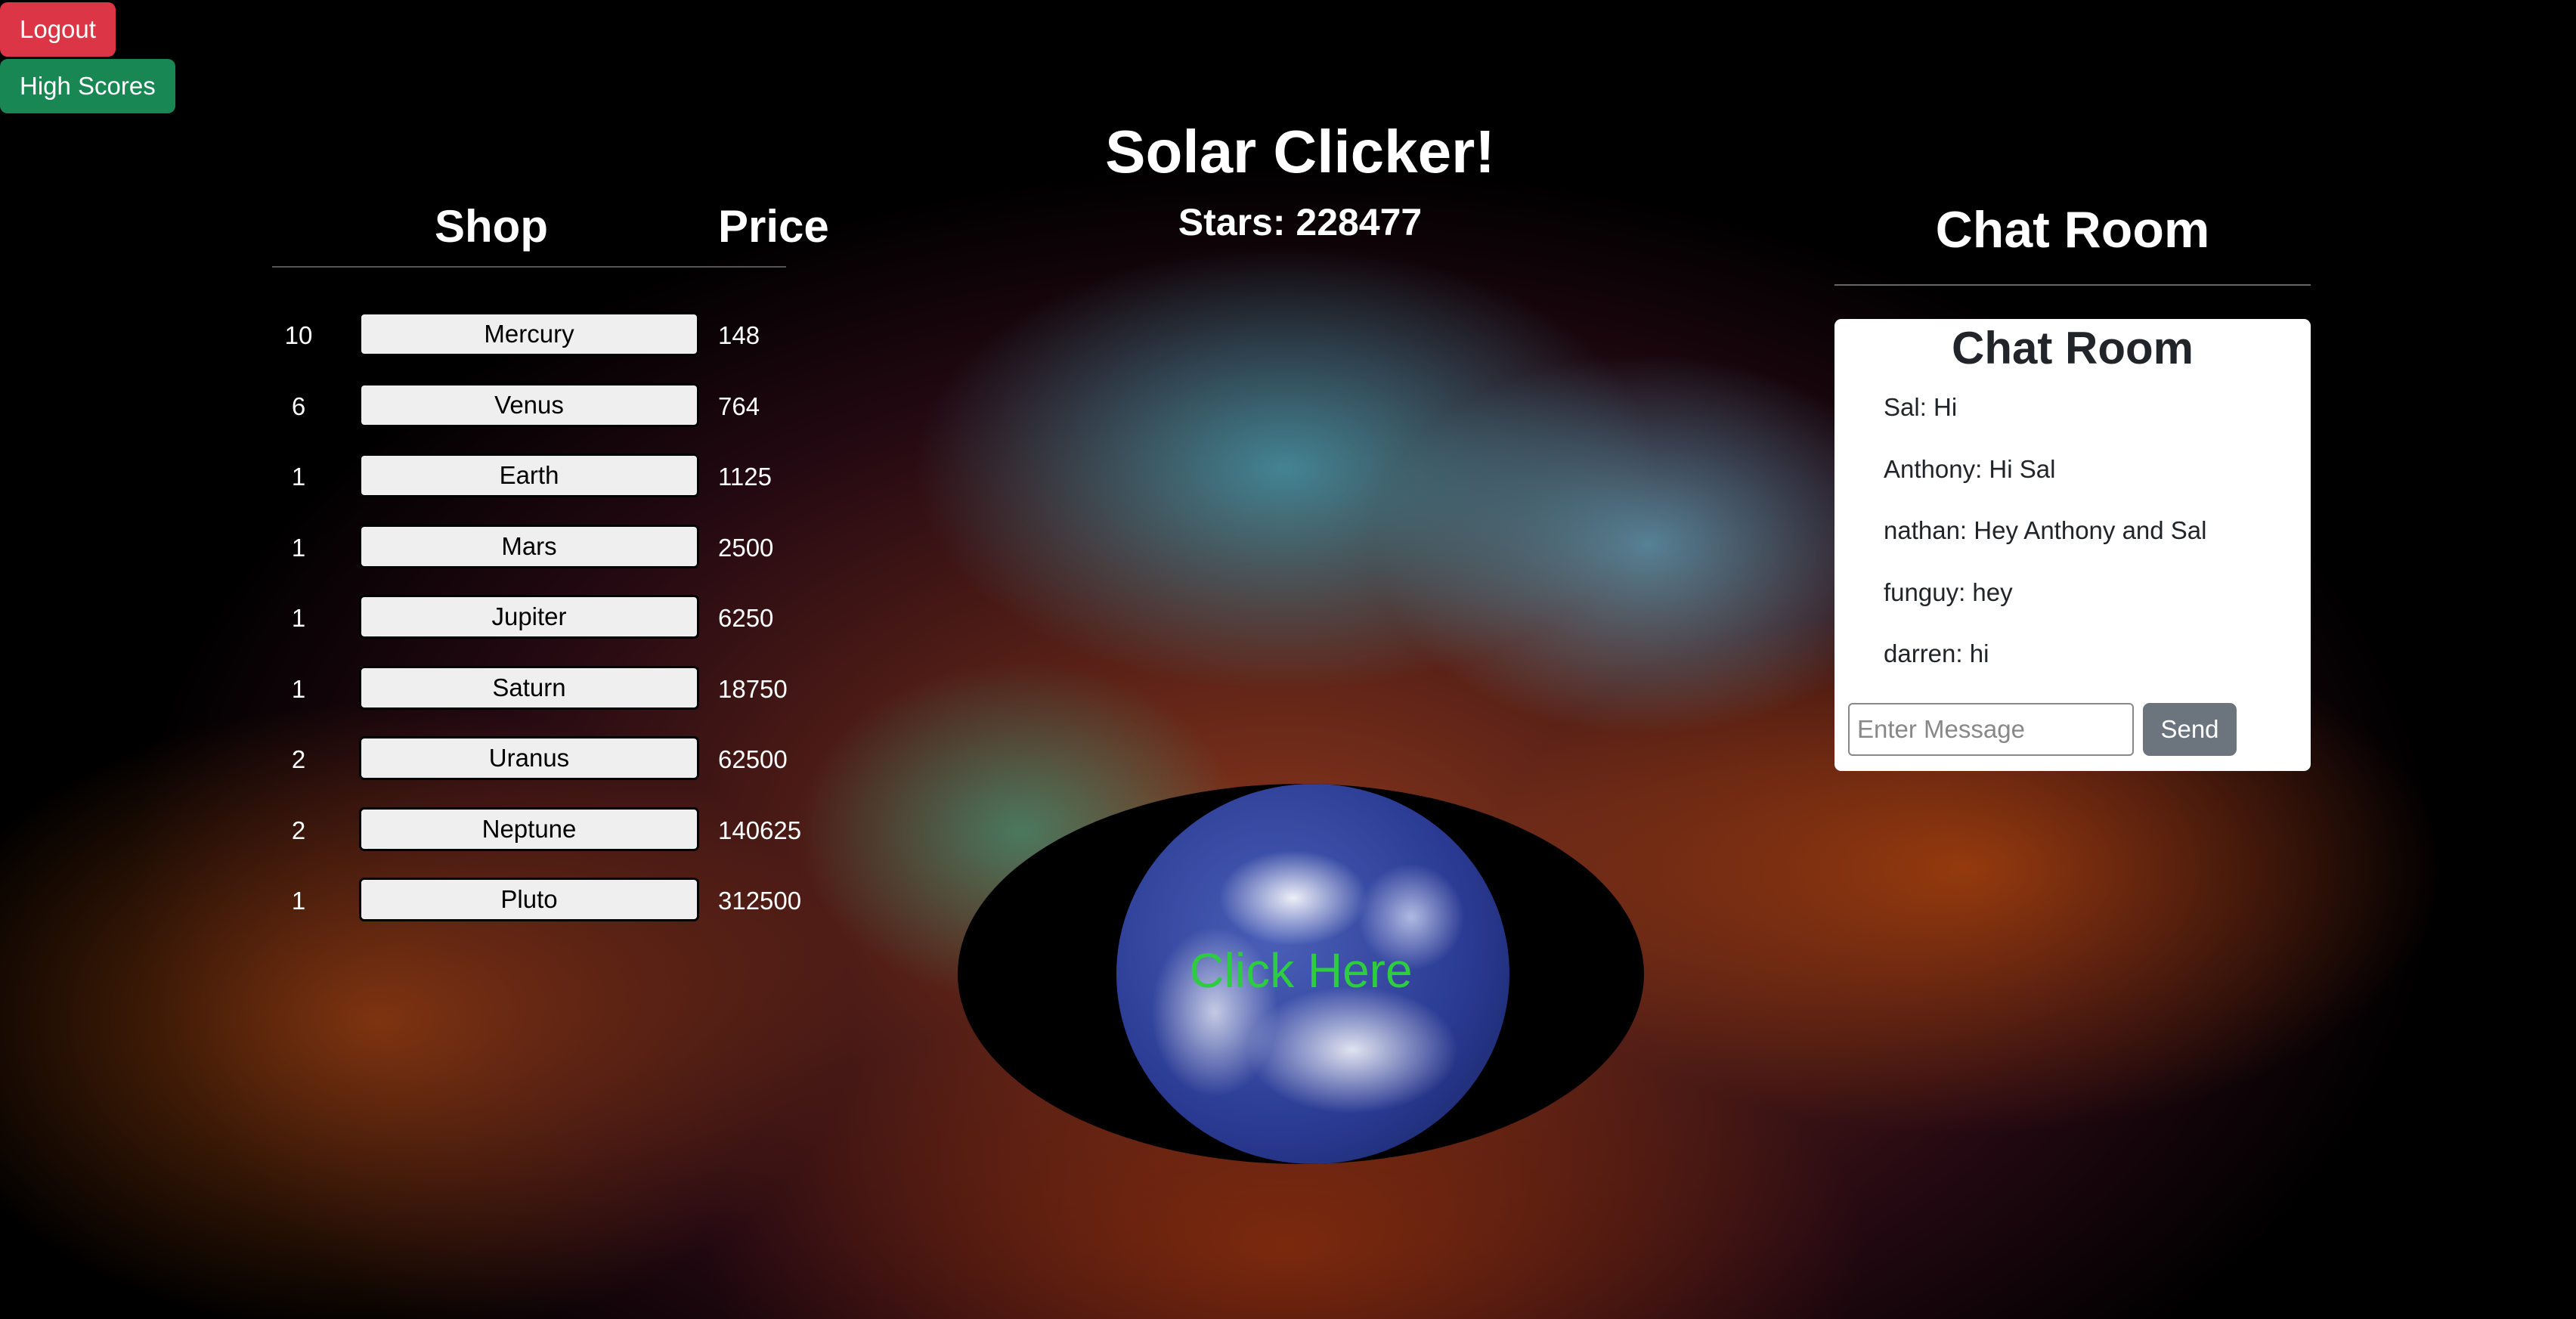 This screenshot has height=1319, width=2576. What do you see at coordinates (529, 758) in the screenshot?
I see `buy-uranus-button: Uranus` at bounding box center [529, 758].